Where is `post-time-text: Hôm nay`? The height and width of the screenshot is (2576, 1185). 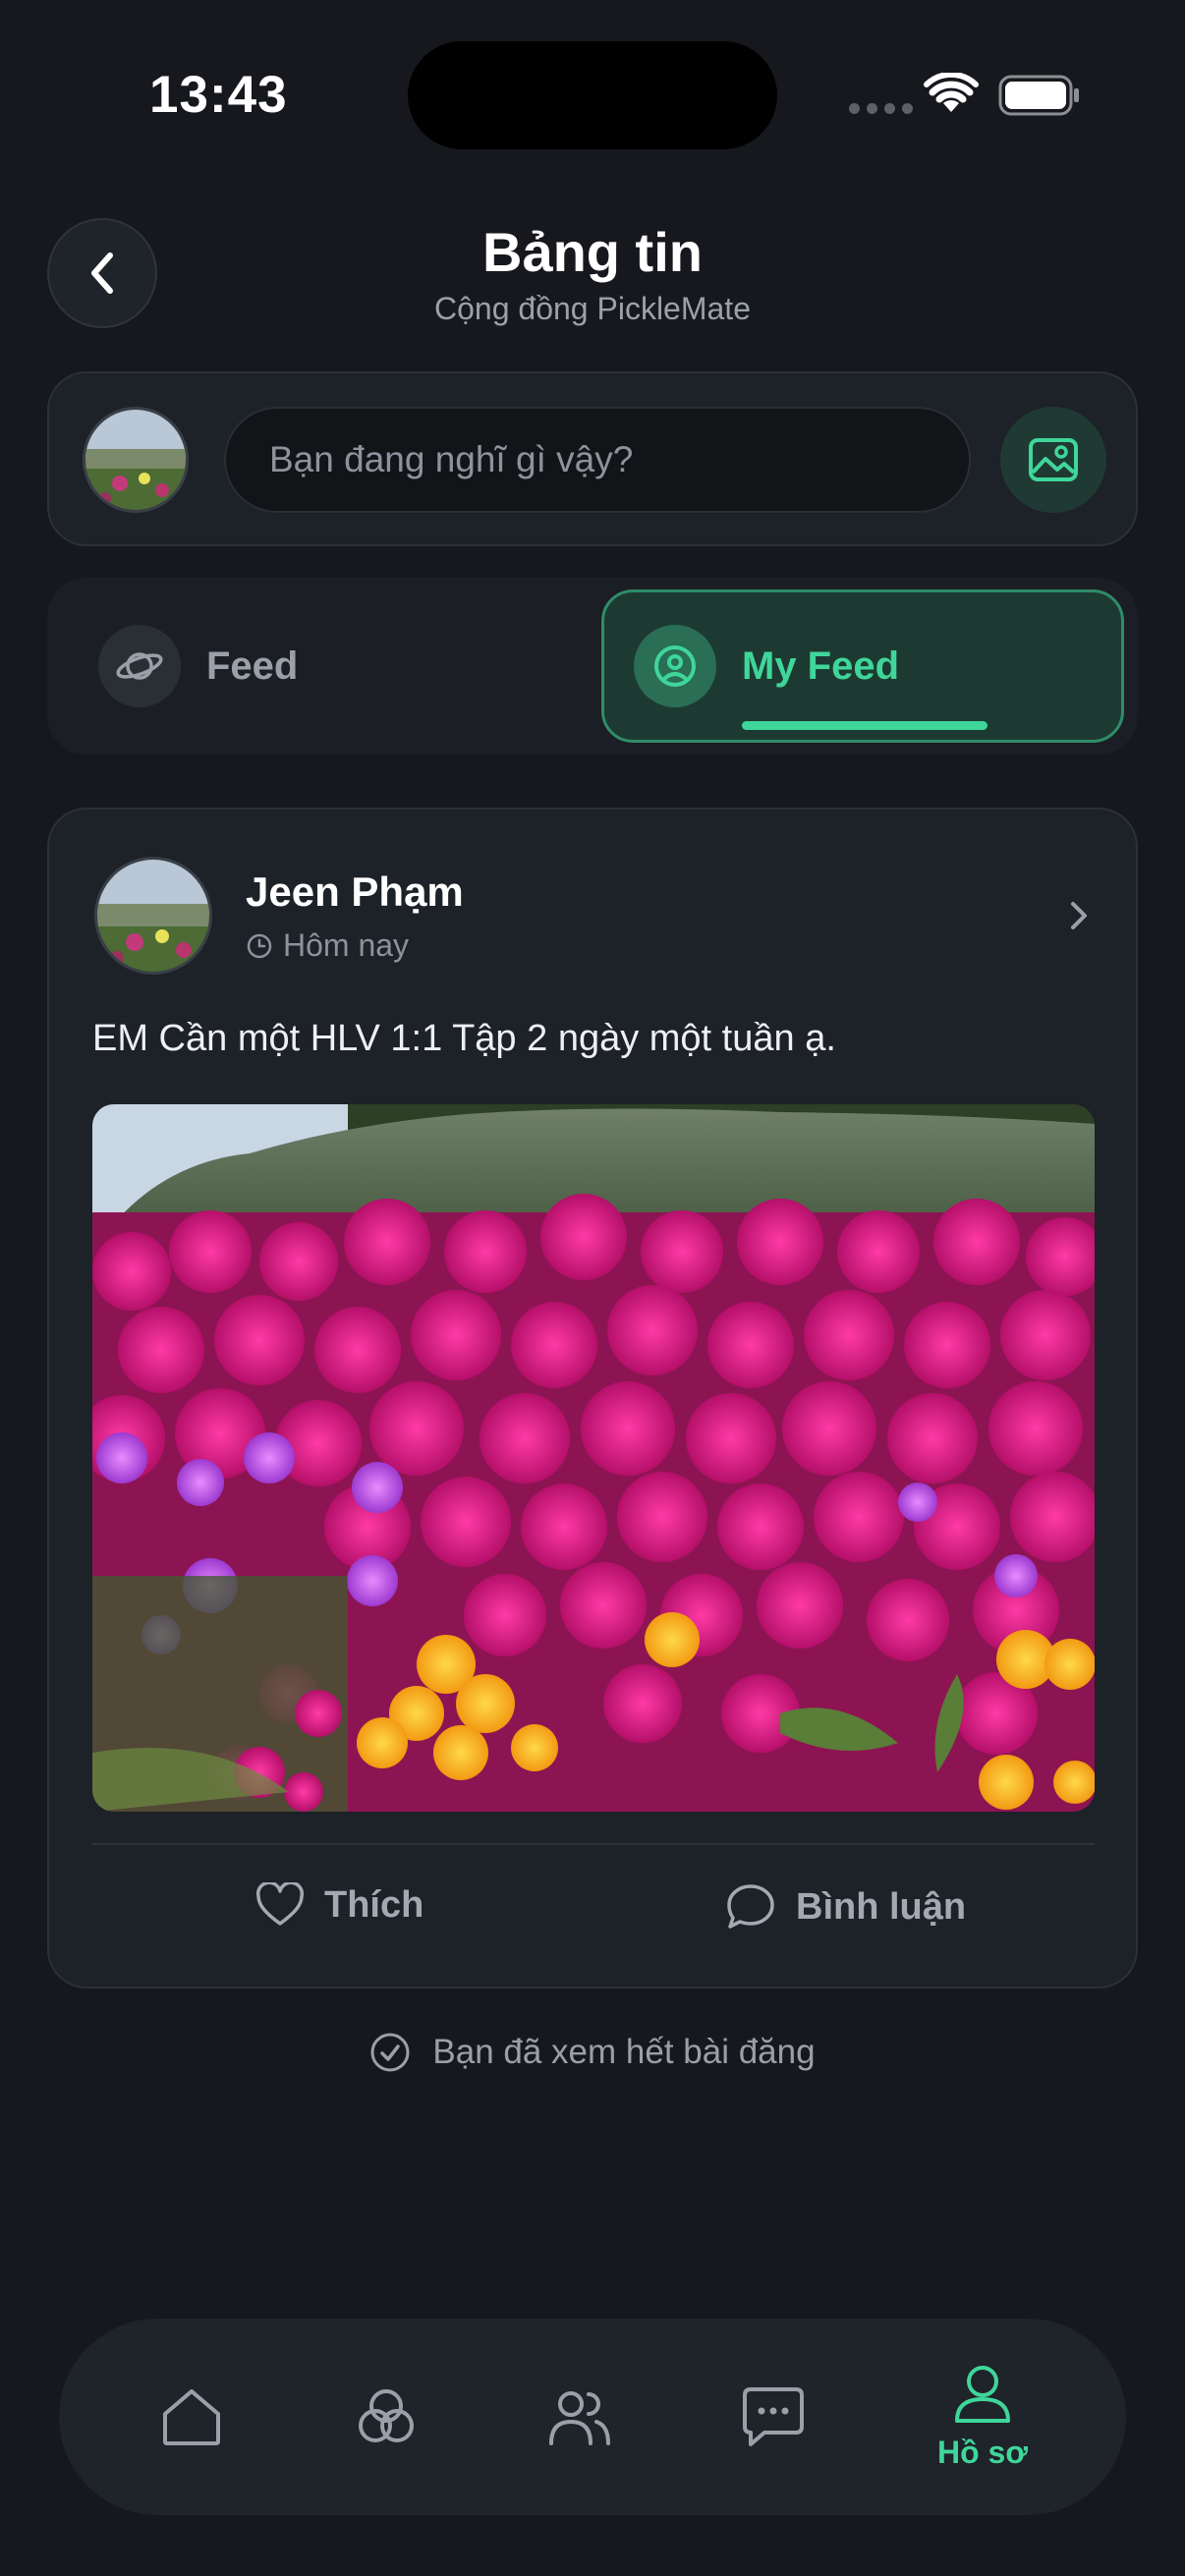
post-time-text: Hôm nay is located at coordinates (347, 945).